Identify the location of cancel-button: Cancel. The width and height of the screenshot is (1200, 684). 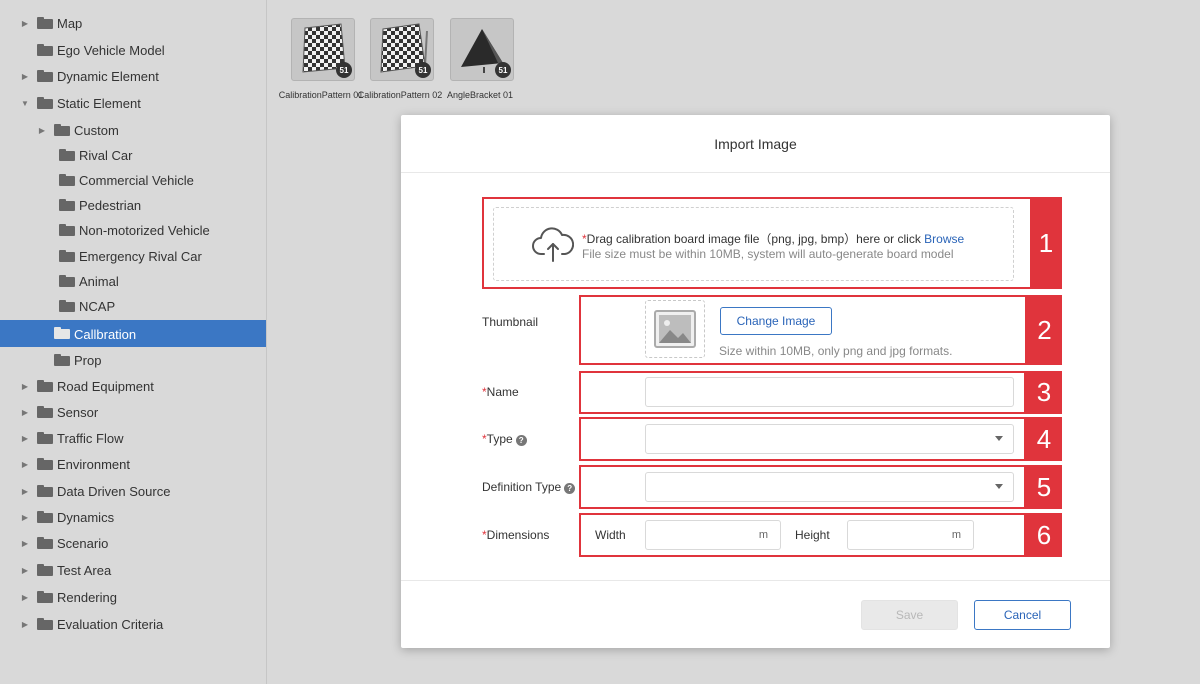
(1022, 615).